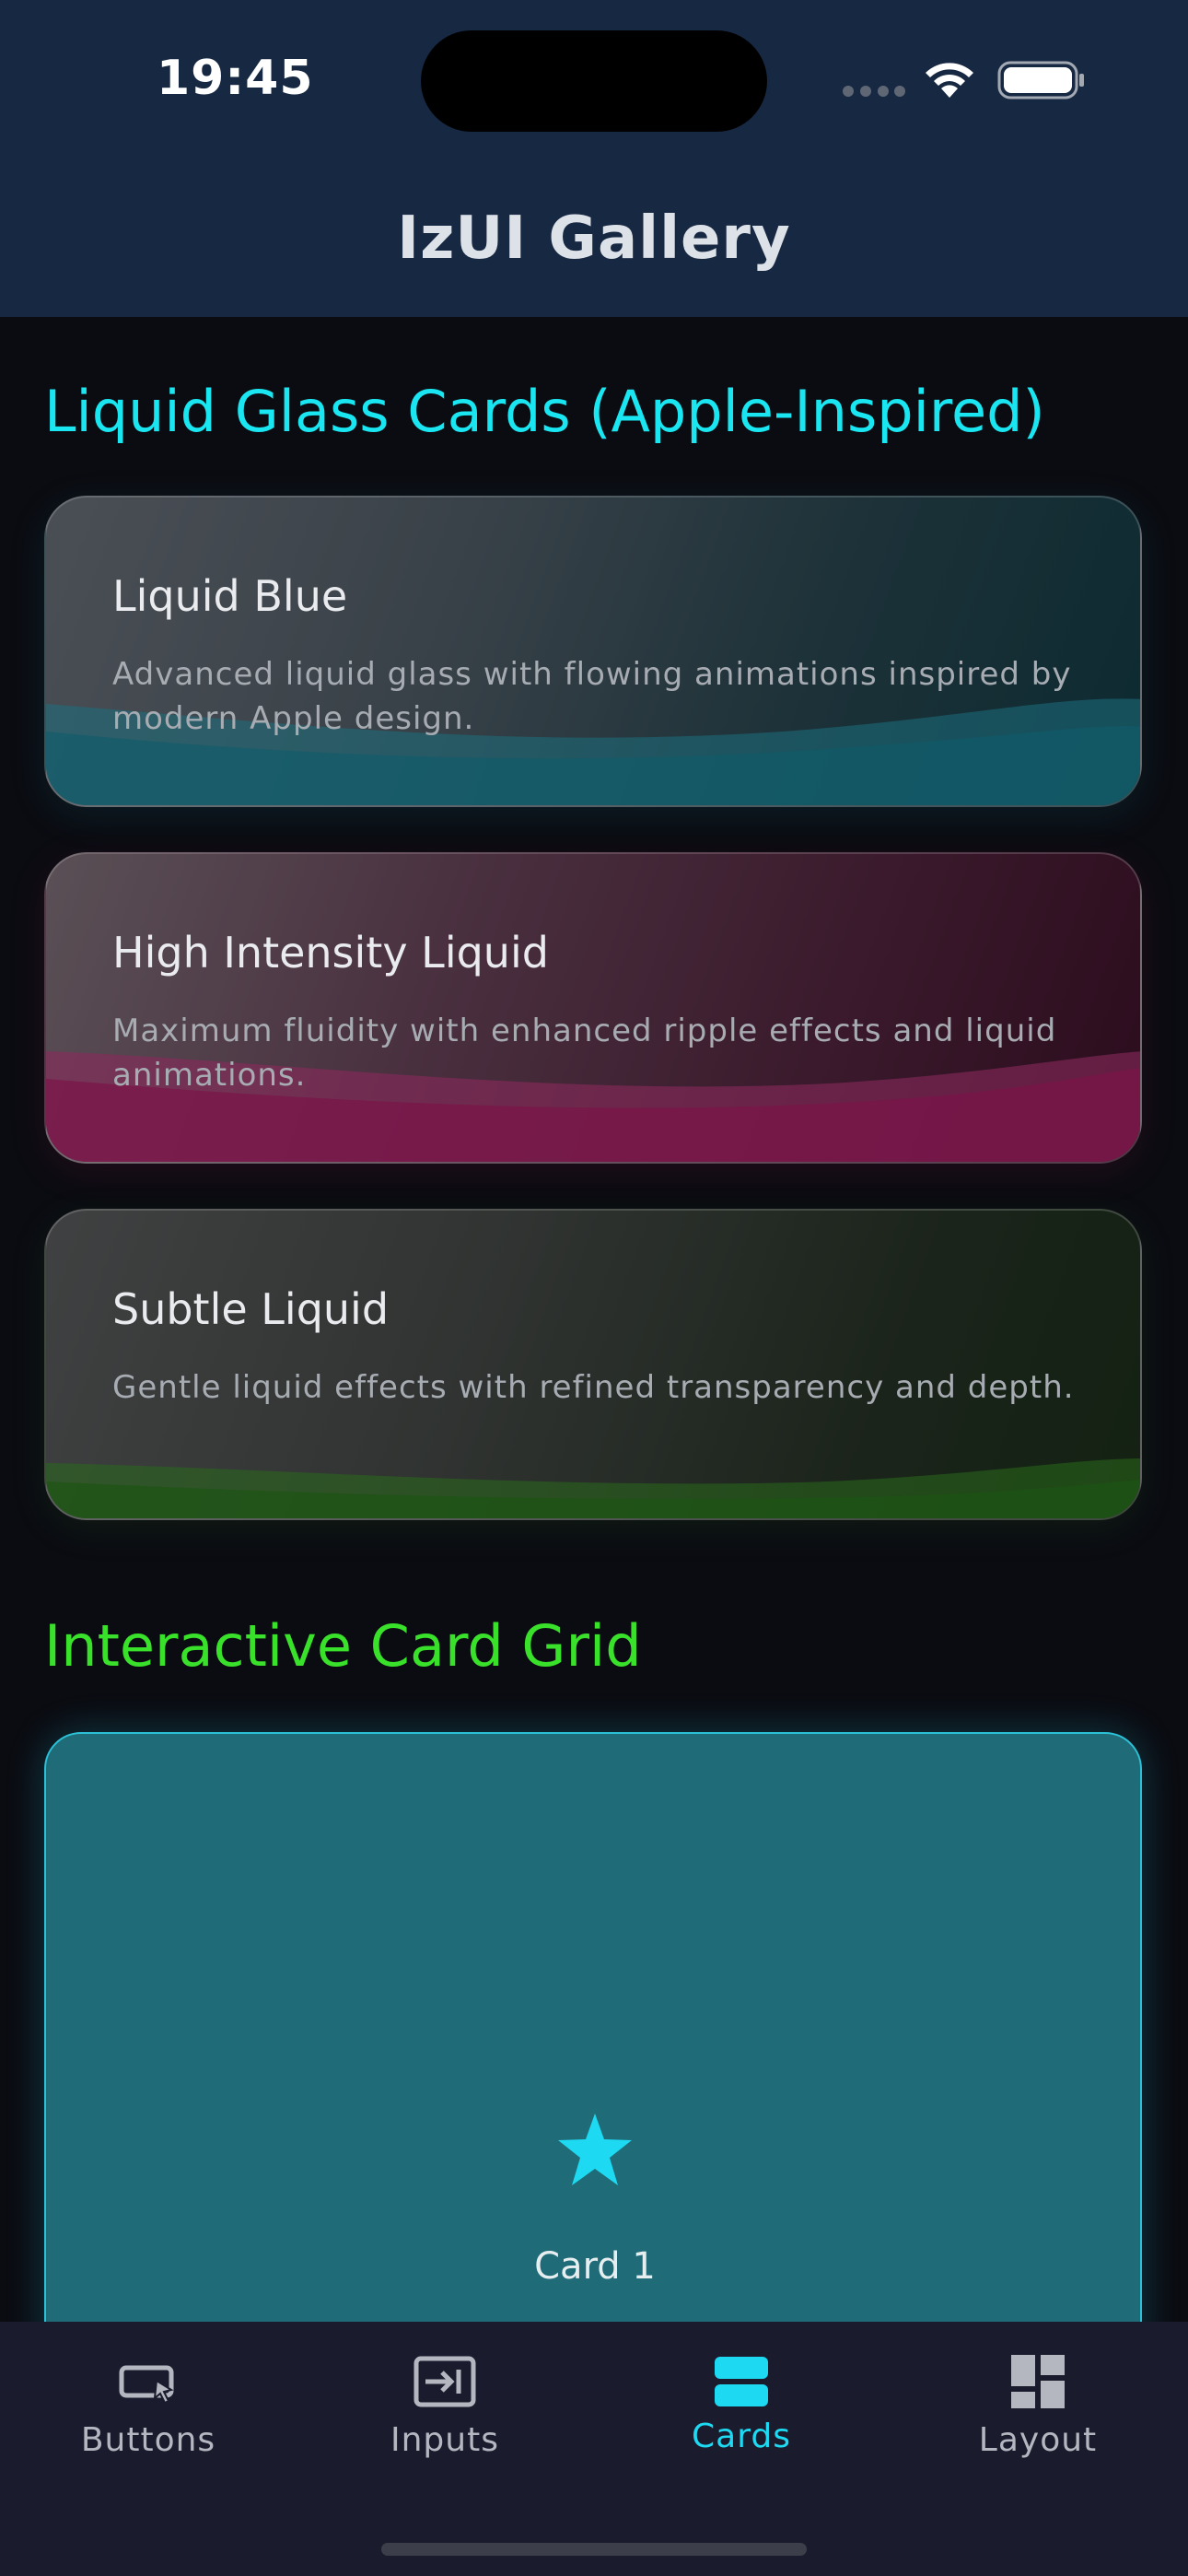 The image size is (1188, 2576). I want to click on tab-layout: Layout, so click(1038, 2414).